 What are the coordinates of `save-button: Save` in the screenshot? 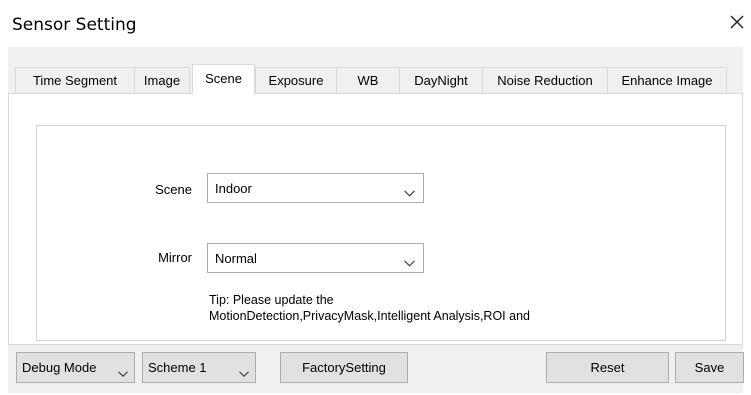 It's located at (709, 367).